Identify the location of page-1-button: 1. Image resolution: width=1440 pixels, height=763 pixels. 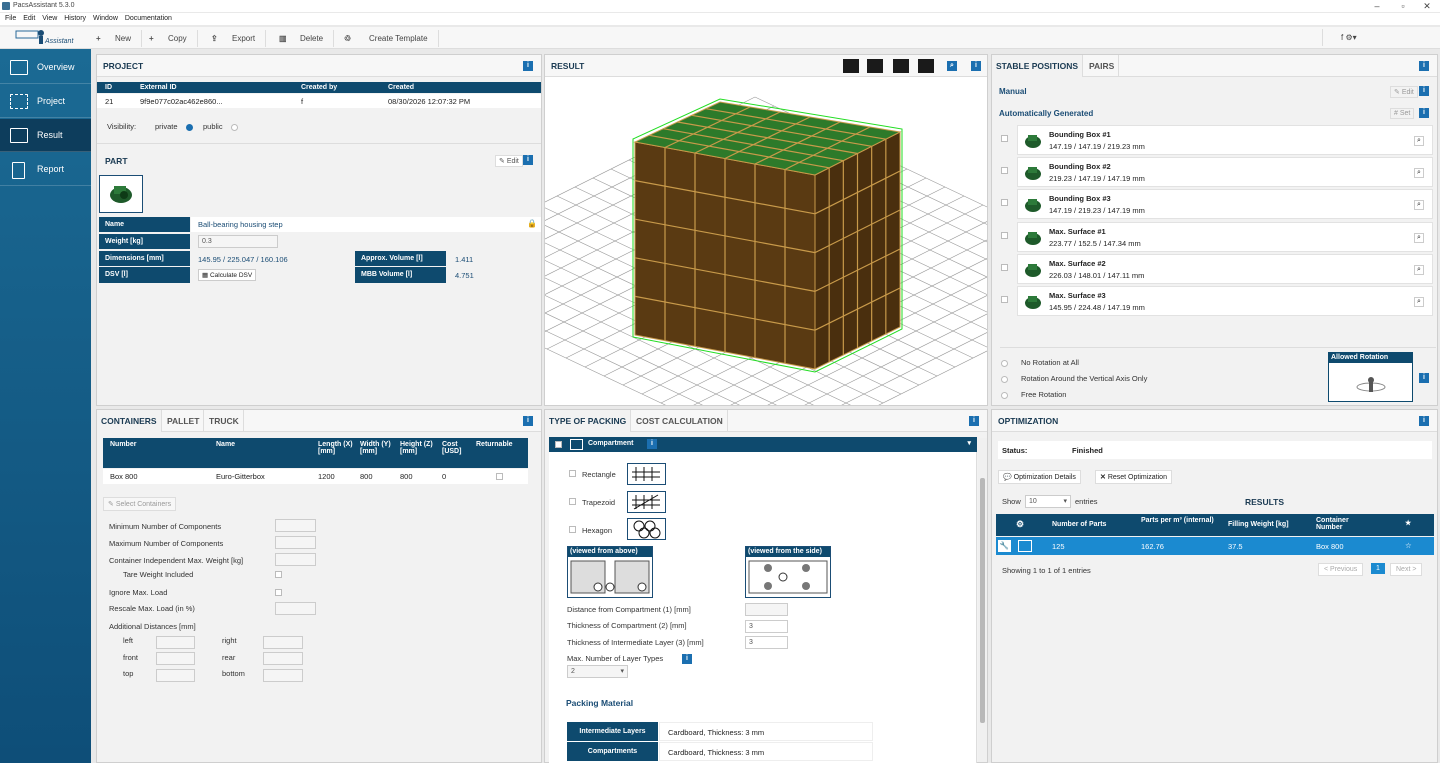
(1378, 568).